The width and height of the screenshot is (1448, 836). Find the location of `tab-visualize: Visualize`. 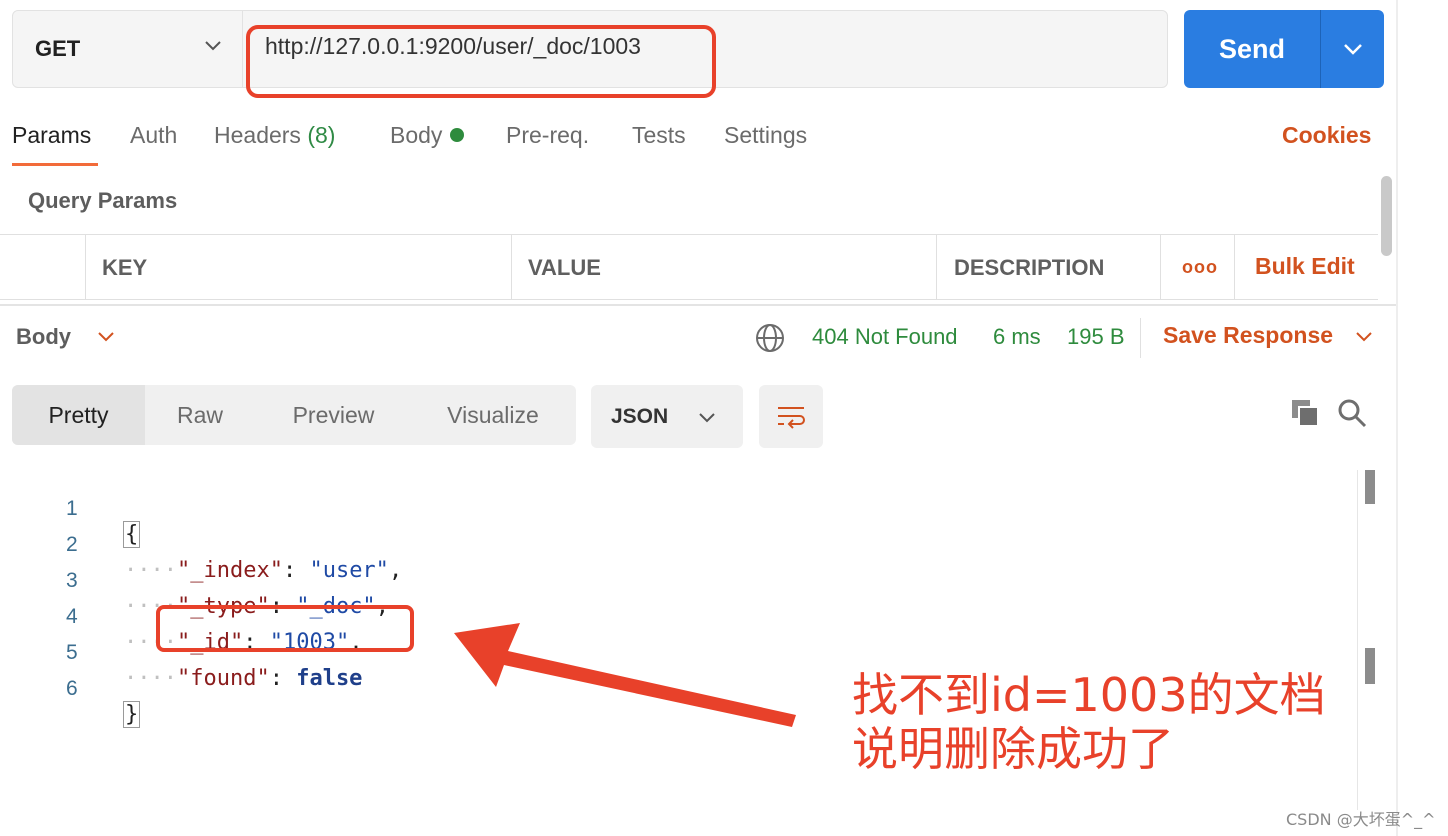

tab-visualize: Visualize is located at coordinates (493, 415).